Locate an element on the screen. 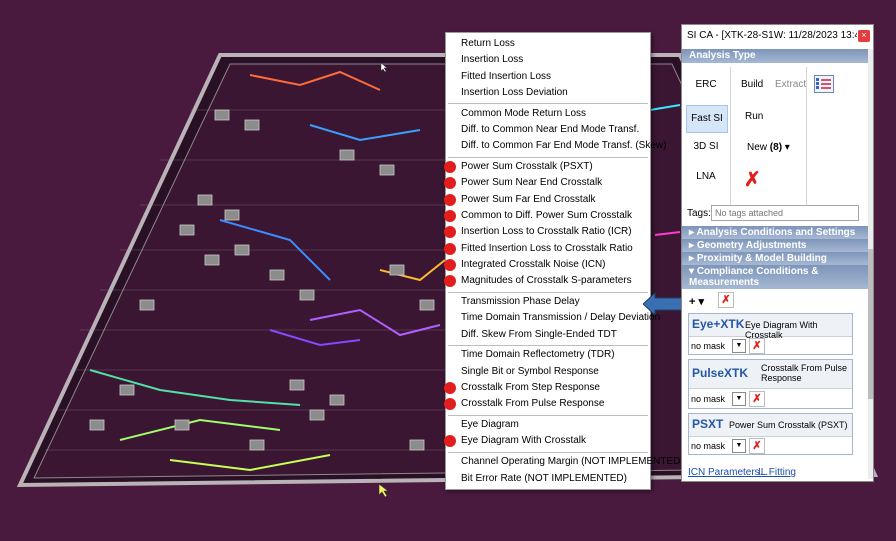 This screenshot has width=896, height=541. mouse-cursor is located at coordinates (383, 490).